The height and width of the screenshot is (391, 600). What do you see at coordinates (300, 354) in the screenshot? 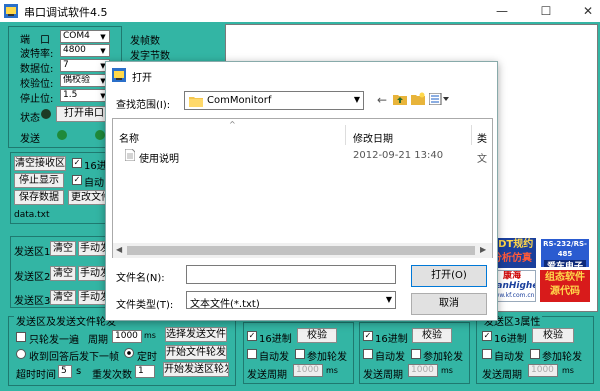
I see `attr1-param-checkbox` at bounding box center [300, 354].